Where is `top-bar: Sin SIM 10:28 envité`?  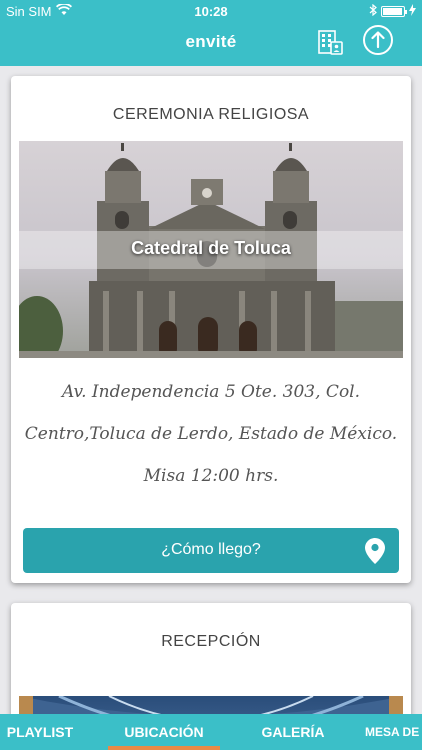 top-bar: Sin SIM 10:28 envité is located at coordinates (211, 33).